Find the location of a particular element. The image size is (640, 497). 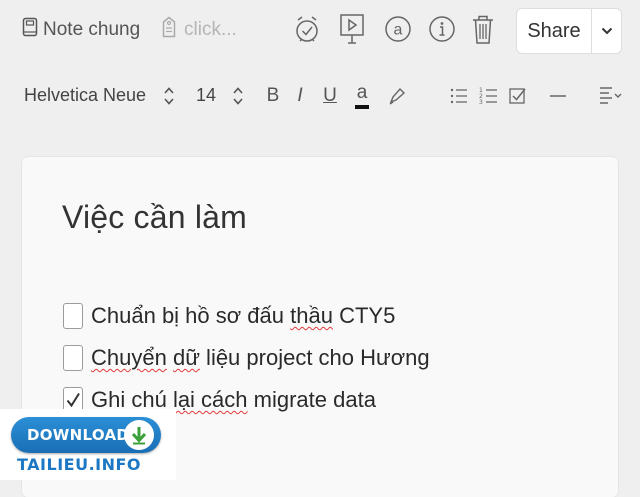

tag-icon is located at coordinates (169, 30).